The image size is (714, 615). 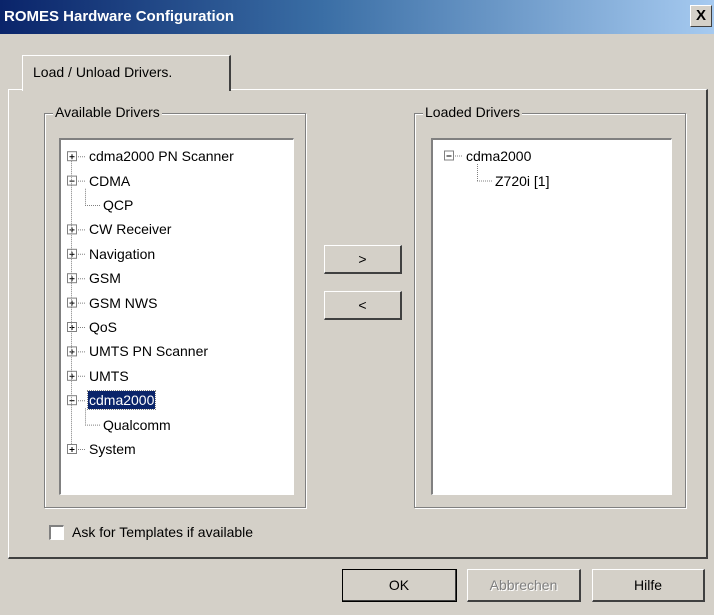 I want to click on tree-node-label: System, so click(x=112, y=449).